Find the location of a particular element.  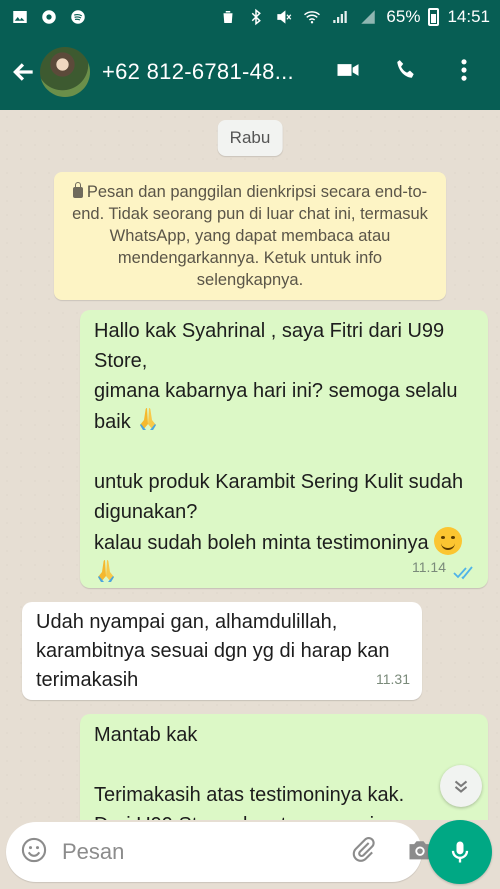

double-chevron-down-icon is located at coordinates (461, 786).